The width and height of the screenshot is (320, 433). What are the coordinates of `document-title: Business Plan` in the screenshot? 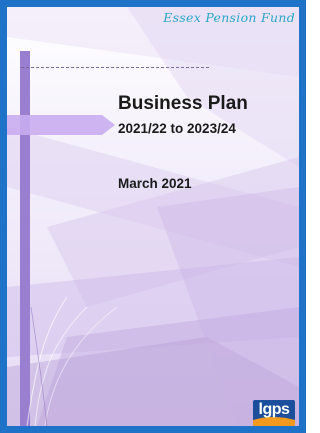 It's located at (183, 103).